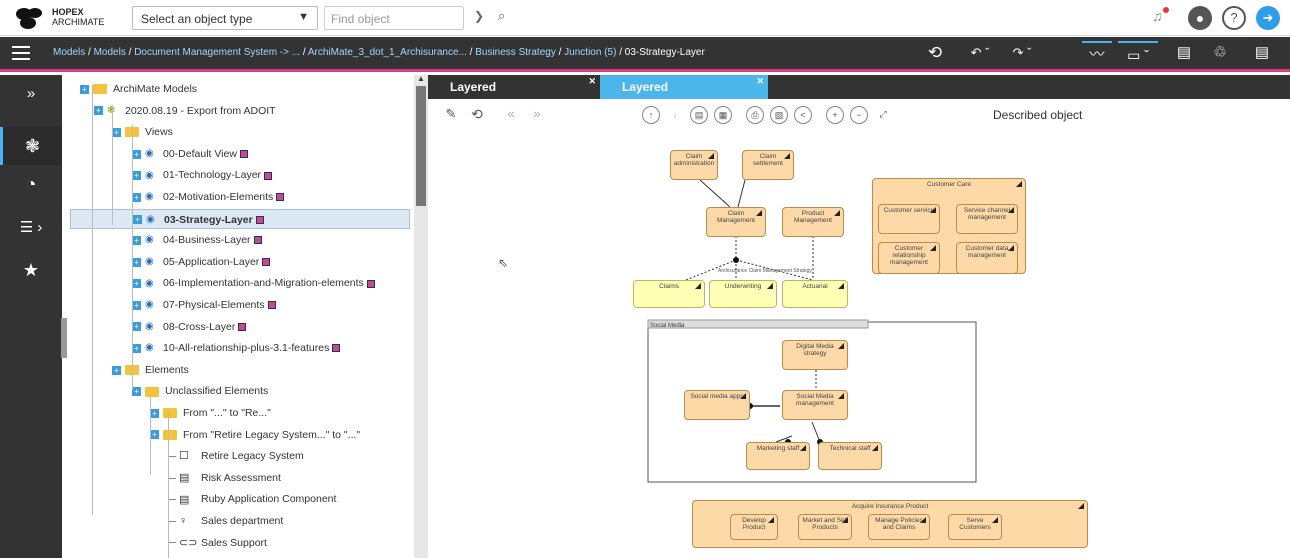 Image resolution: width=1290 pixels, height=558 pixels. What do you see at coordinates (200, 391) in the screenshot?
I see `tree-item: + Unclassified Elements` at bounding box center [200, 391].